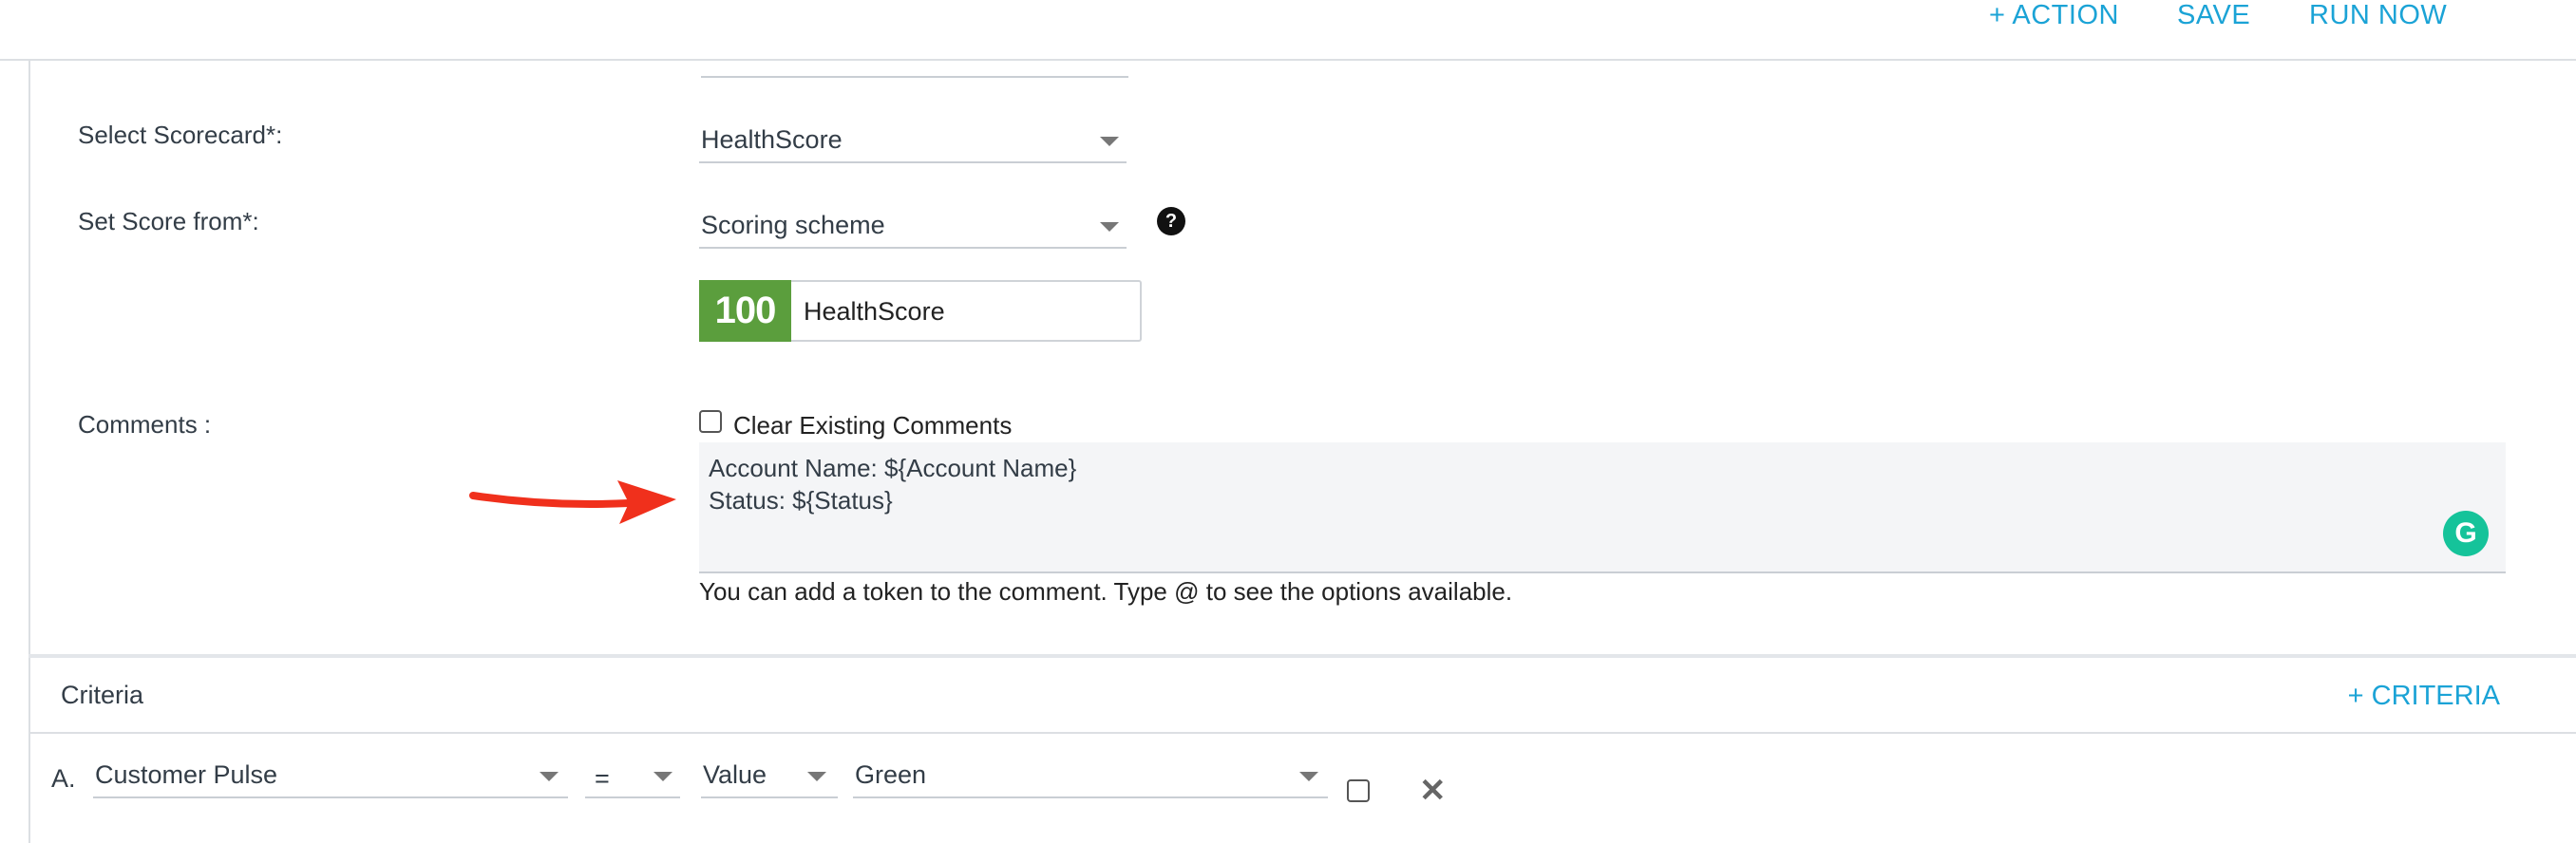 The height and width of the screenshot is (843, 2576). Describe the element at coordinates (186, 774) in the screenshot. I see `criteria-field-value: Customer Pulse` at that location.